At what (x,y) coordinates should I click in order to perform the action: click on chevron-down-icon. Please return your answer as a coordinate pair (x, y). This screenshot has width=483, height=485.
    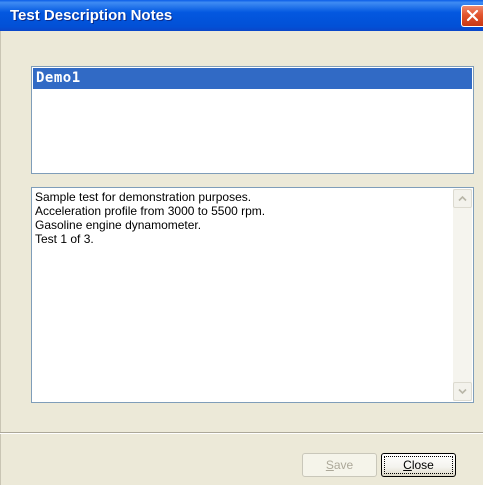
    Looking at the image, I should click on (462, 391).